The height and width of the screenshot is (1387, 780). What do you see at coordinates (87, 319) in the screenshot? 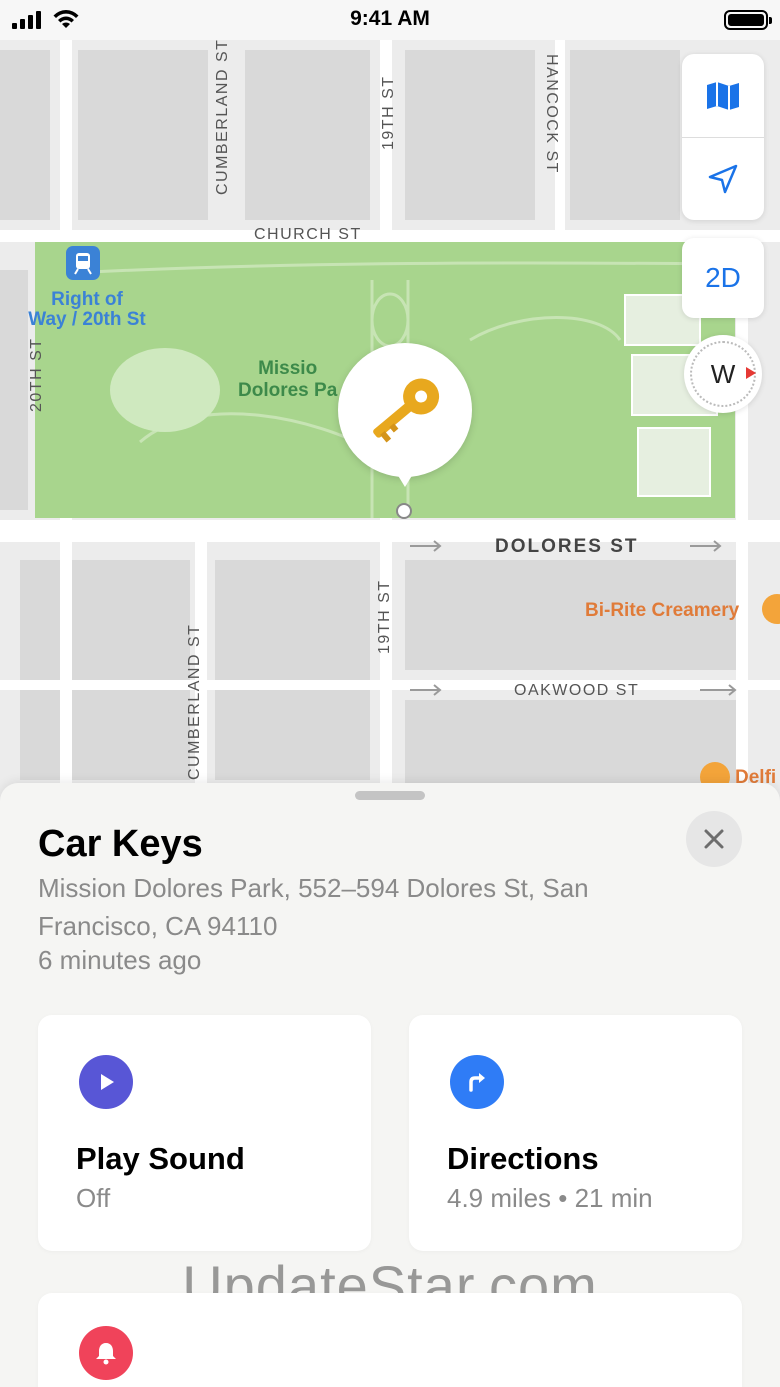
I see `transit-stop-label-line2: Way / 20th St` at bounding box center [87, 319].